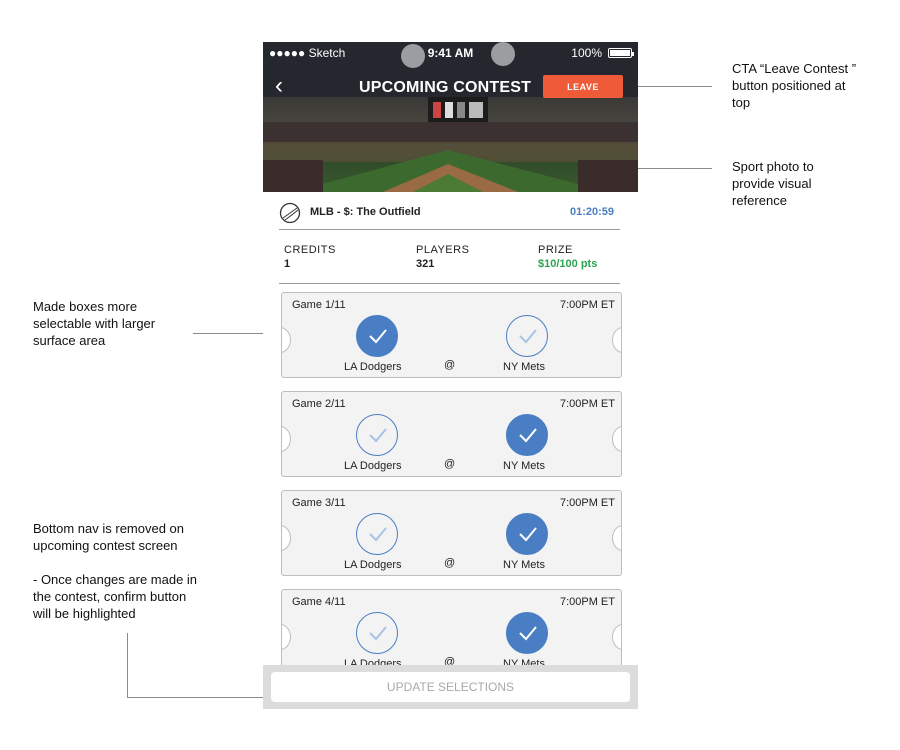  What do you see at coordinates (451, 632) in the screenshot?
I see `game-card: Game 4/11 7:00PM ET LA Dodgers @ NY Mets` at bounding box center [451, 632].